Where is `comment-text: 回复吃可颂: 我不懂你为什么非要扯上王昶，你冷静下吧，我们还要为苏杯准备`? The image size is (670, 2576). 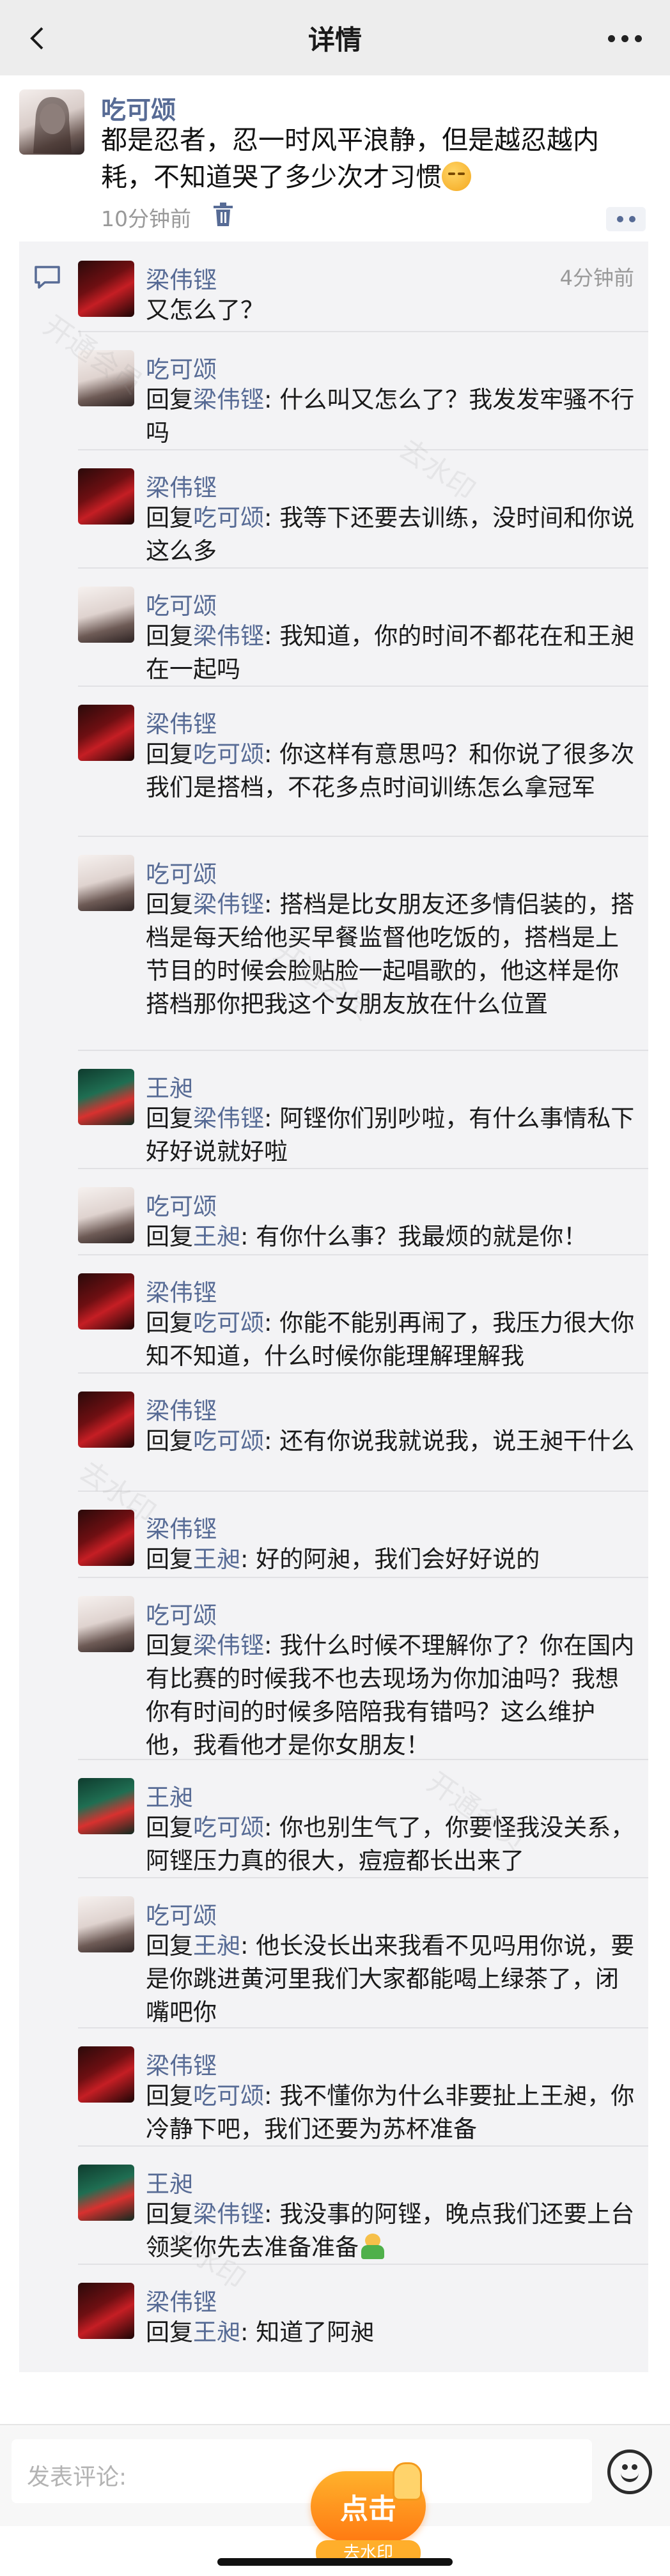 comment-text: 回复吃可颂: 我不懂你为什么非要扯上王昶，你冷静下吧，我们还要为苏杯准备 is located at coordinates (392, 2113).